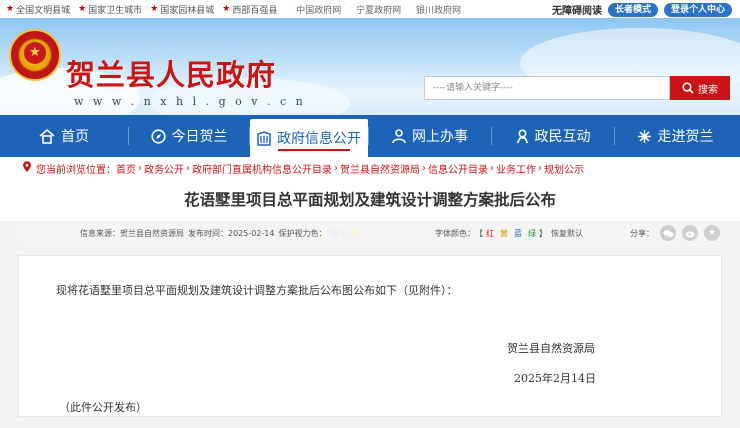  I want to click on font-color-group: 字体颜色： 【 红 黄 蓝 绿 】 恢复默认, so click(509, 233).